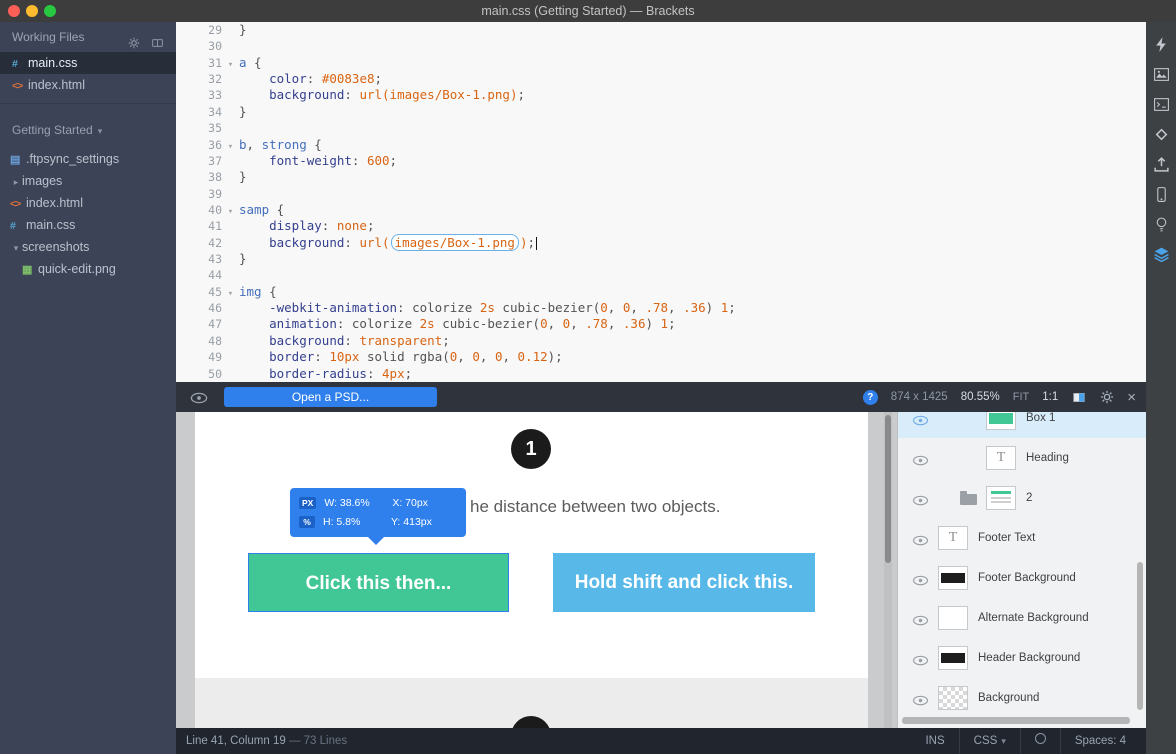 This screenshot has height=754, width=1176. I want to click on code-line: 35, so click(661, 128).